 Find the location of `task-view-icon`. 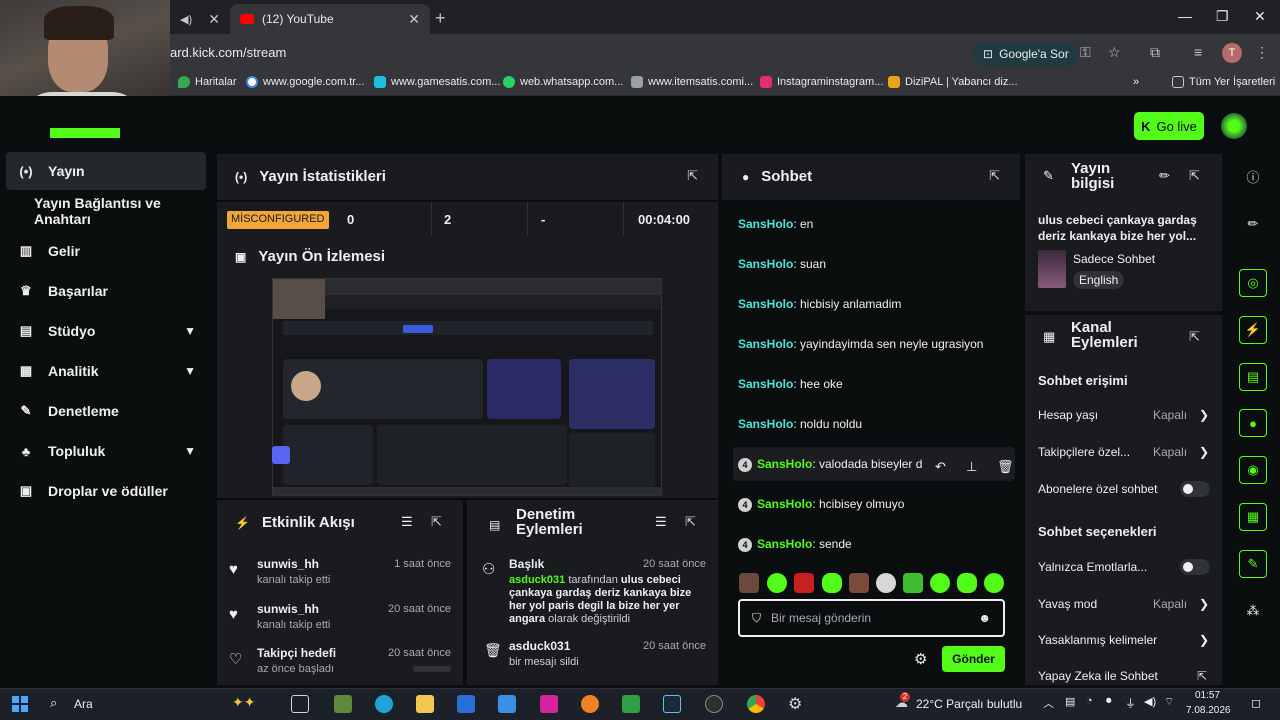

task-view-icon is located at coordinates (300, 704).